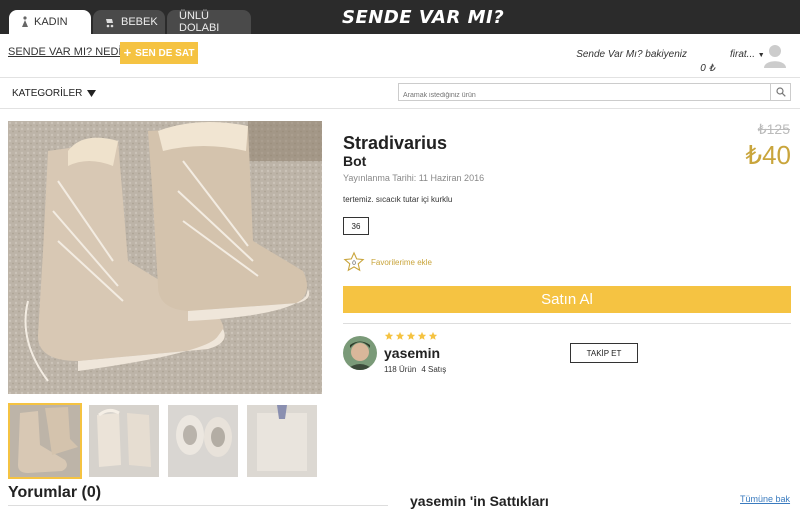 The height and width of the screenshot is (513, 800). Describe the element at coordinates (139, 22) in the screenshot. I see `tab-label: BEBEK` at that location.